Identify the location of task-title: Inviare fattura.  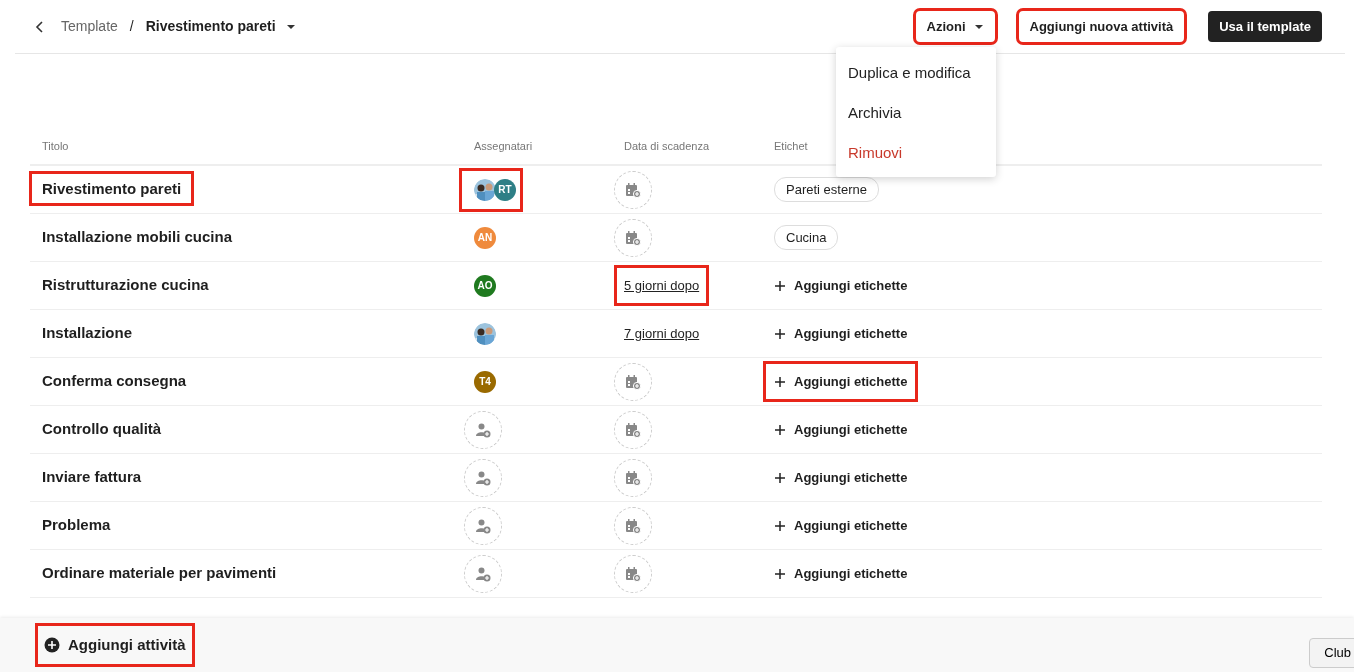
(92, 477).